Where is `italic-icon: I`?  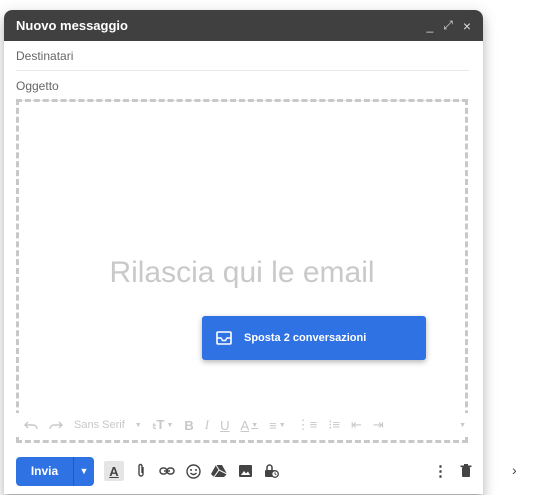 italic-icon: I is located at coordinates (207, 425).